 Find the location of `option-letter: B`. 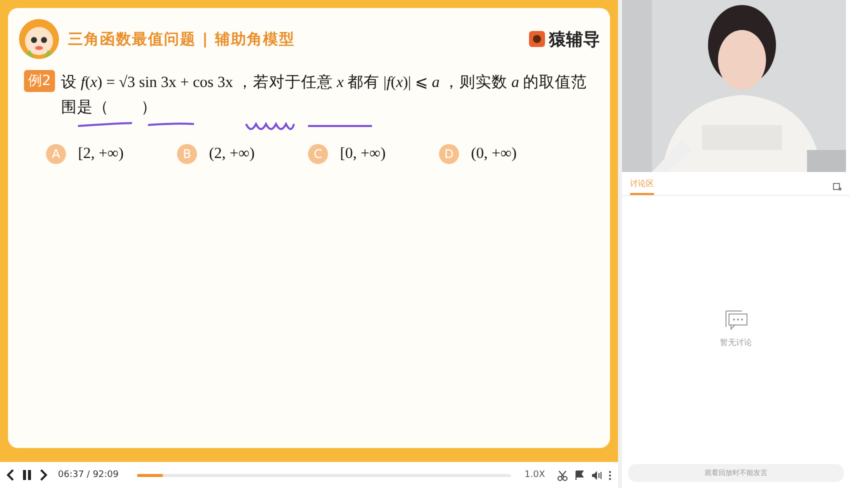

option-letter: B is located at coordinates (187, 154).